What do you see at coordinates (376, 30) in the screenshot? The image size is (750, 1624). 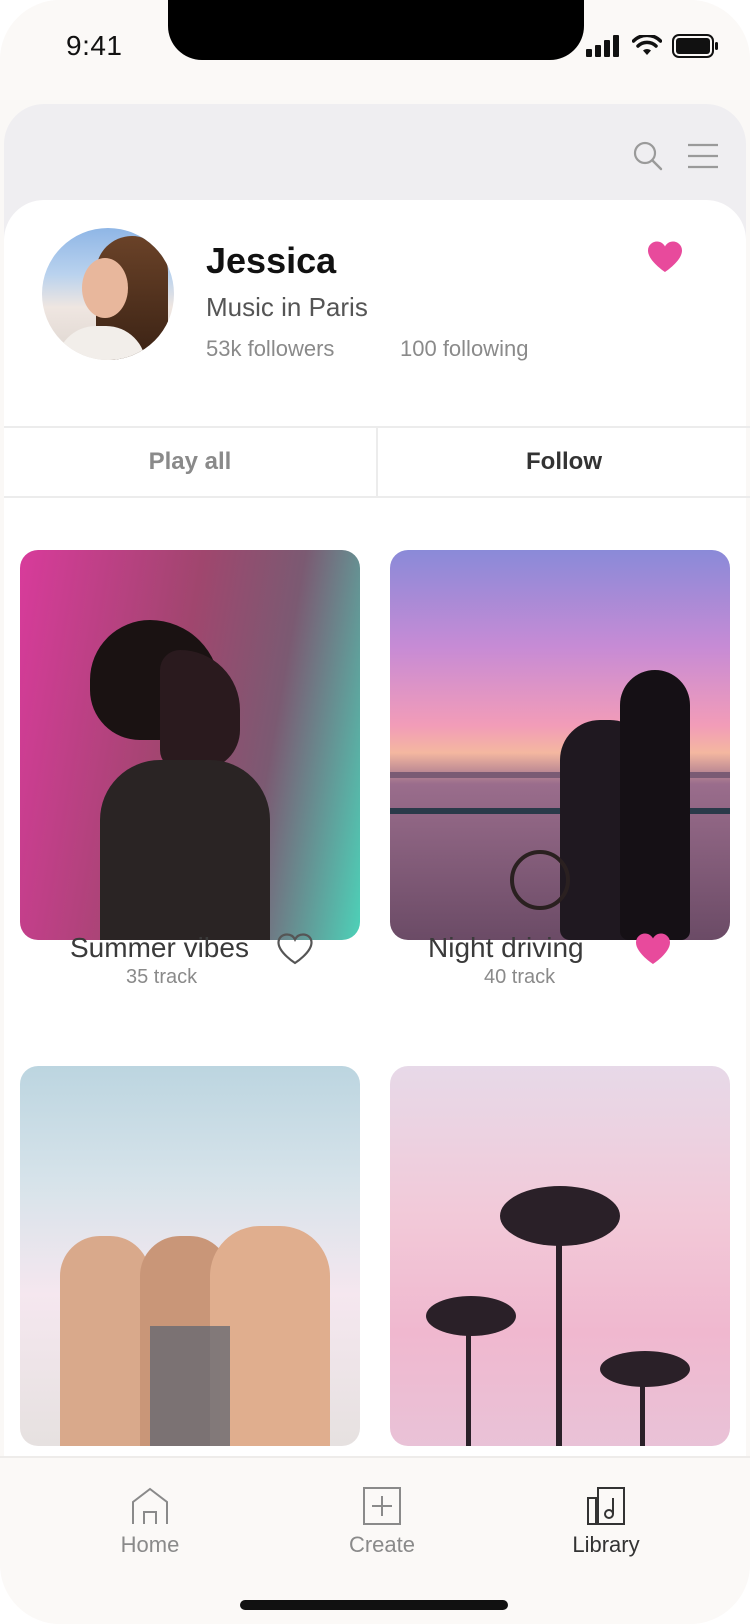 I see `device-notch` at bounding box center [376, 30].